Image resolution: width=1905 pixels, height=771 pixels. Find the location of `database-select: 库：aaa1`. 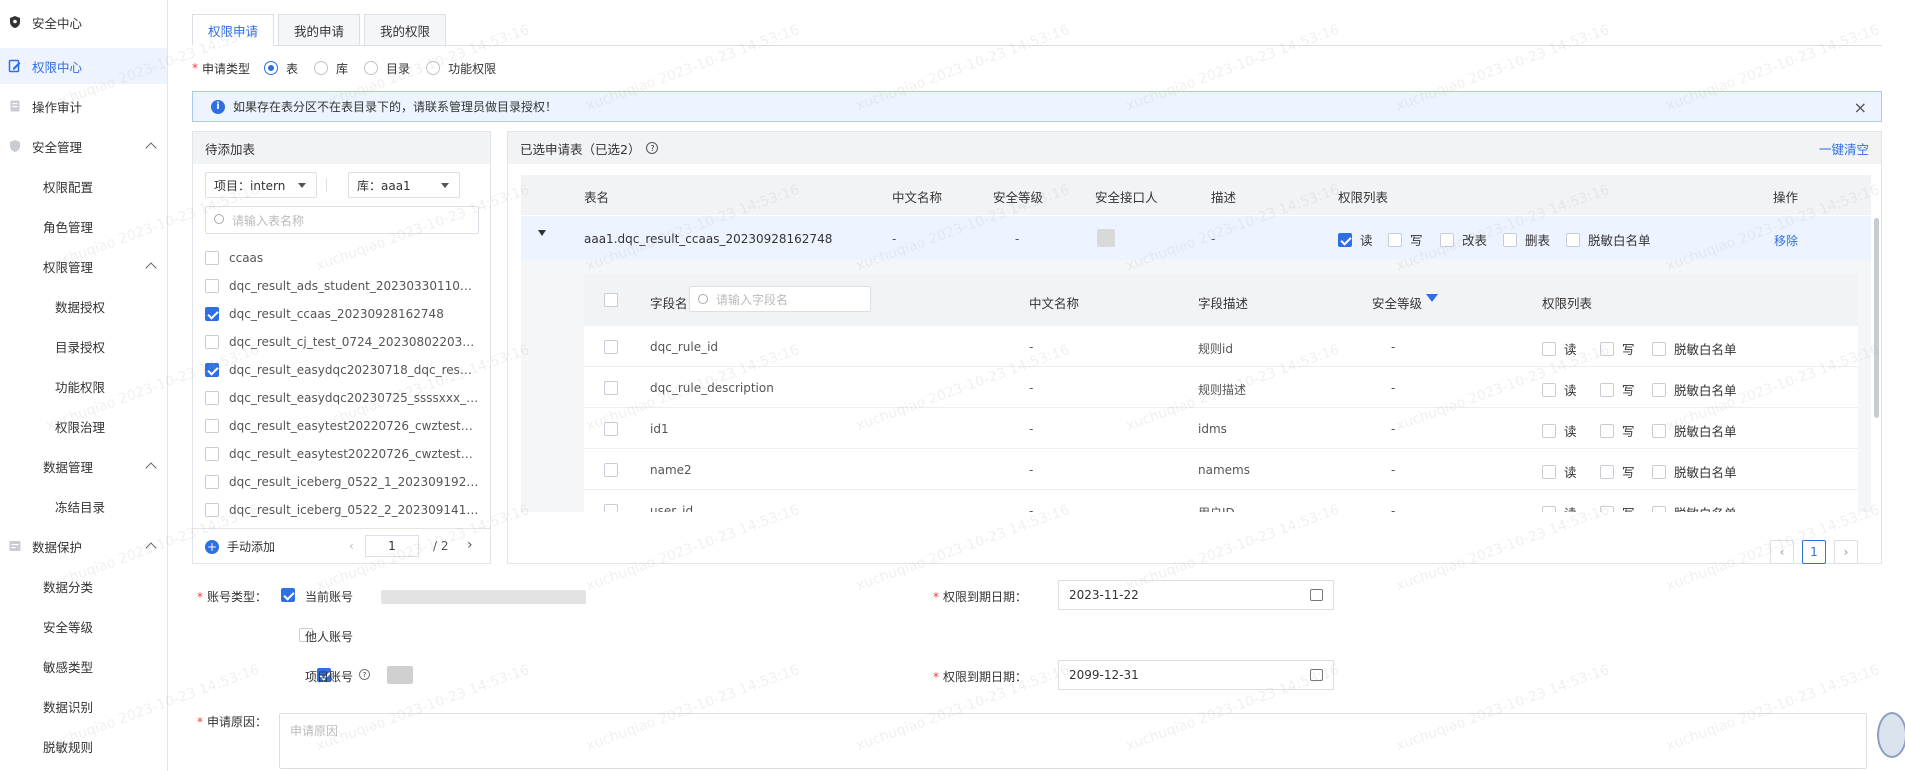

database-select: 库：aaa1 is located at coordinates (404, 185).